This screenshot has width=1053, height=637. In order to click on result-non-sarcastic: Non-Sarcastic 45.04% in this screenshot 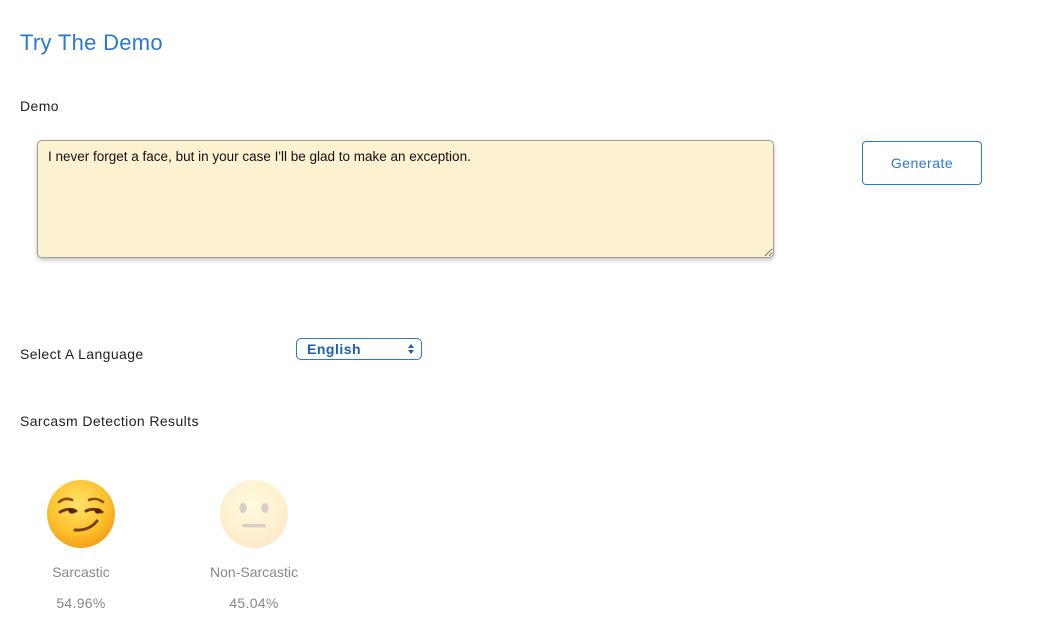, I will do `click(254, 544)`.